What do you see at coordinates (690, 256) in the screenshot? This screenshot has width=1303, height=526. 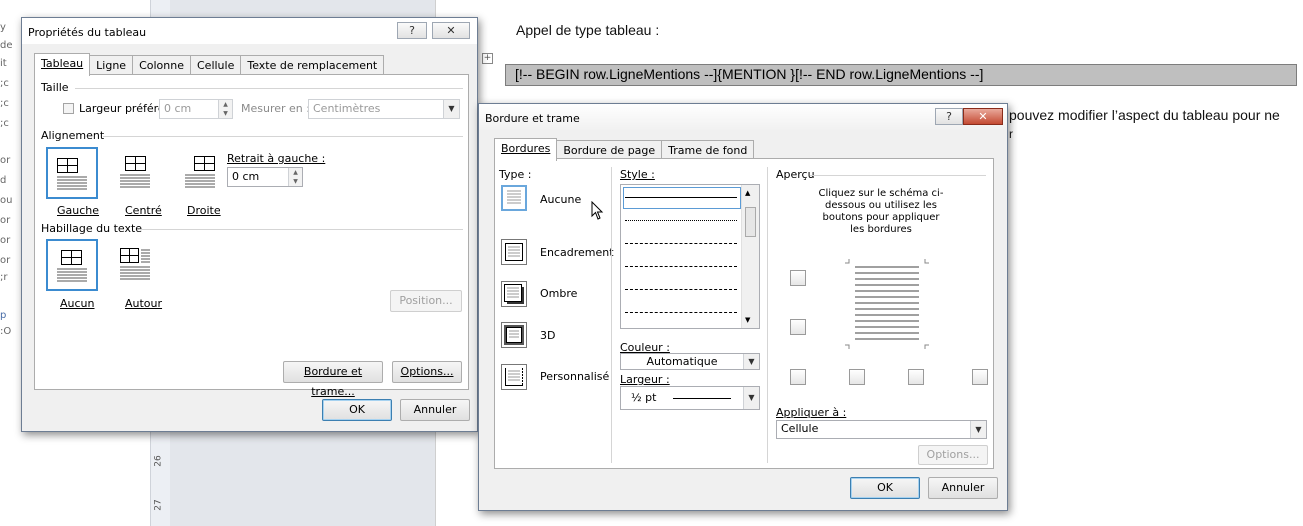 I see `style-list: ▲ ▼` at bounding box center [690, 256].